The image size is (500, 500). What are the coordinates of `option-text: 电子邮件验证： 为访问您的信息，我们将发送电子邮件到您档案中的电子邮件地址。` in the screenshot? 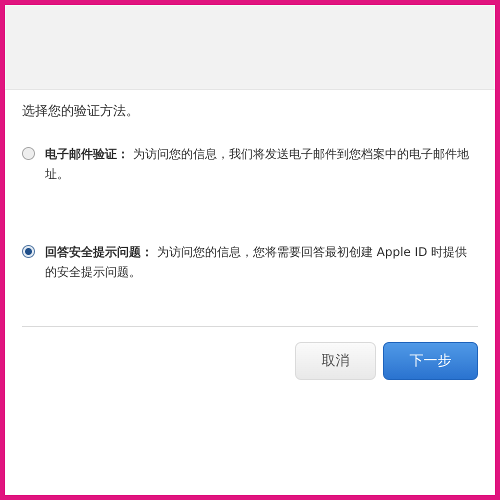 It's located at (257, 164).